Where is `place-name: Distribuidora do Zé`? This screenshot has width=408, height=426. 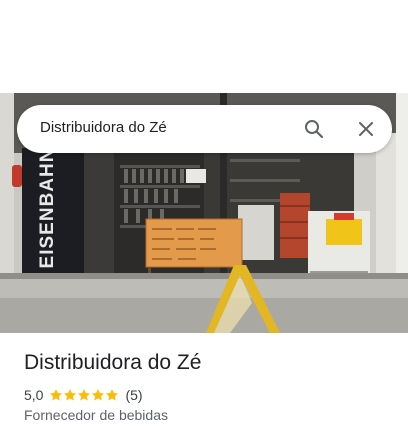 place-name: Distribuidora do Zé is located at coordinates (113, 362).